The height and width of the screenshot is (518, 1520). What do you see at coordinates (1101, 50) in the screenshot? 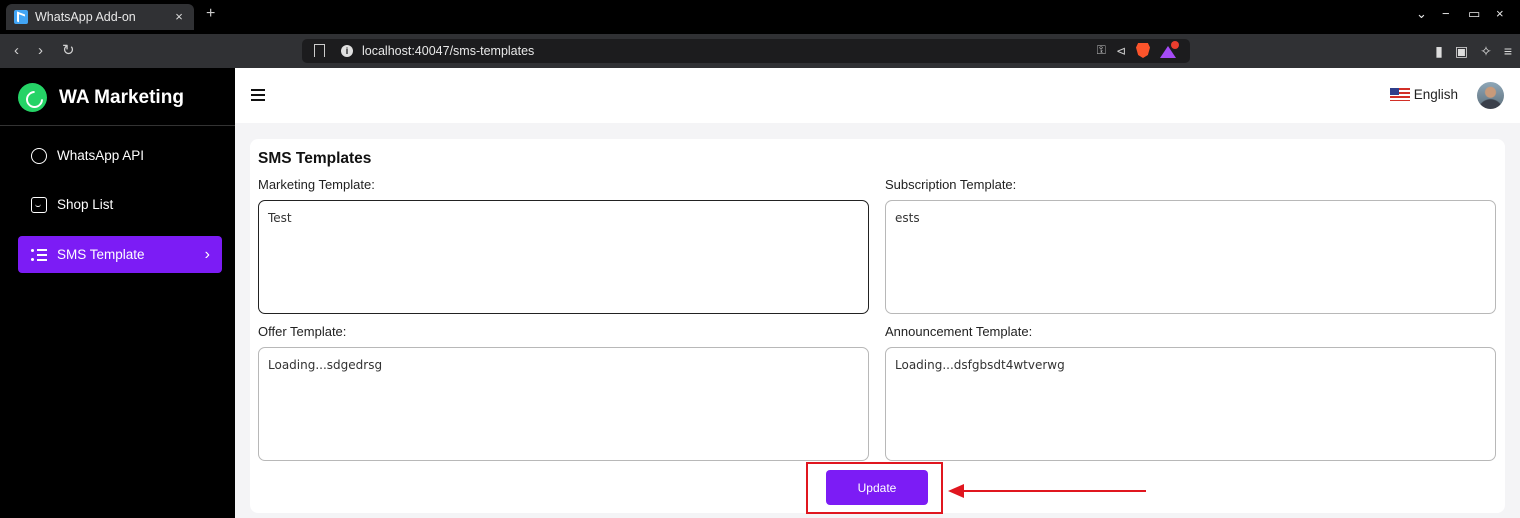
I see `key-icon: ⚿` at bounding box center [1101, 50].